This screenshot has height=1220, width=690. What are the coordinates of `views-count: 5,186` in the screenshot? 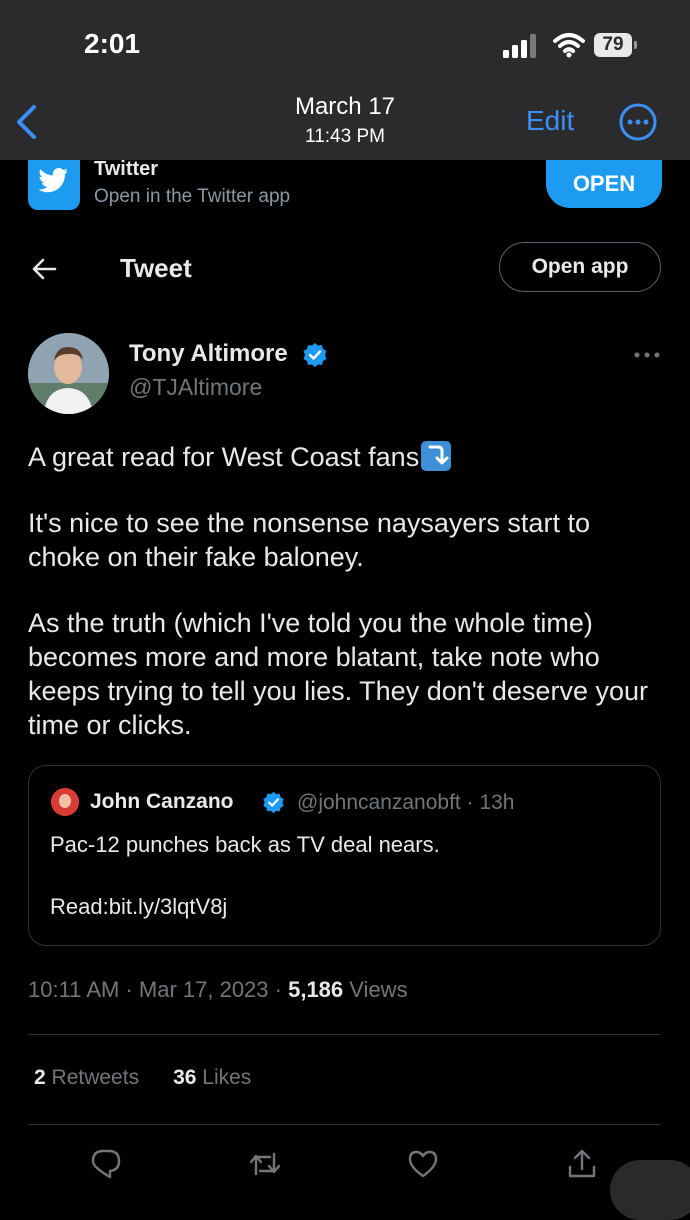 It's located at (316, 989).